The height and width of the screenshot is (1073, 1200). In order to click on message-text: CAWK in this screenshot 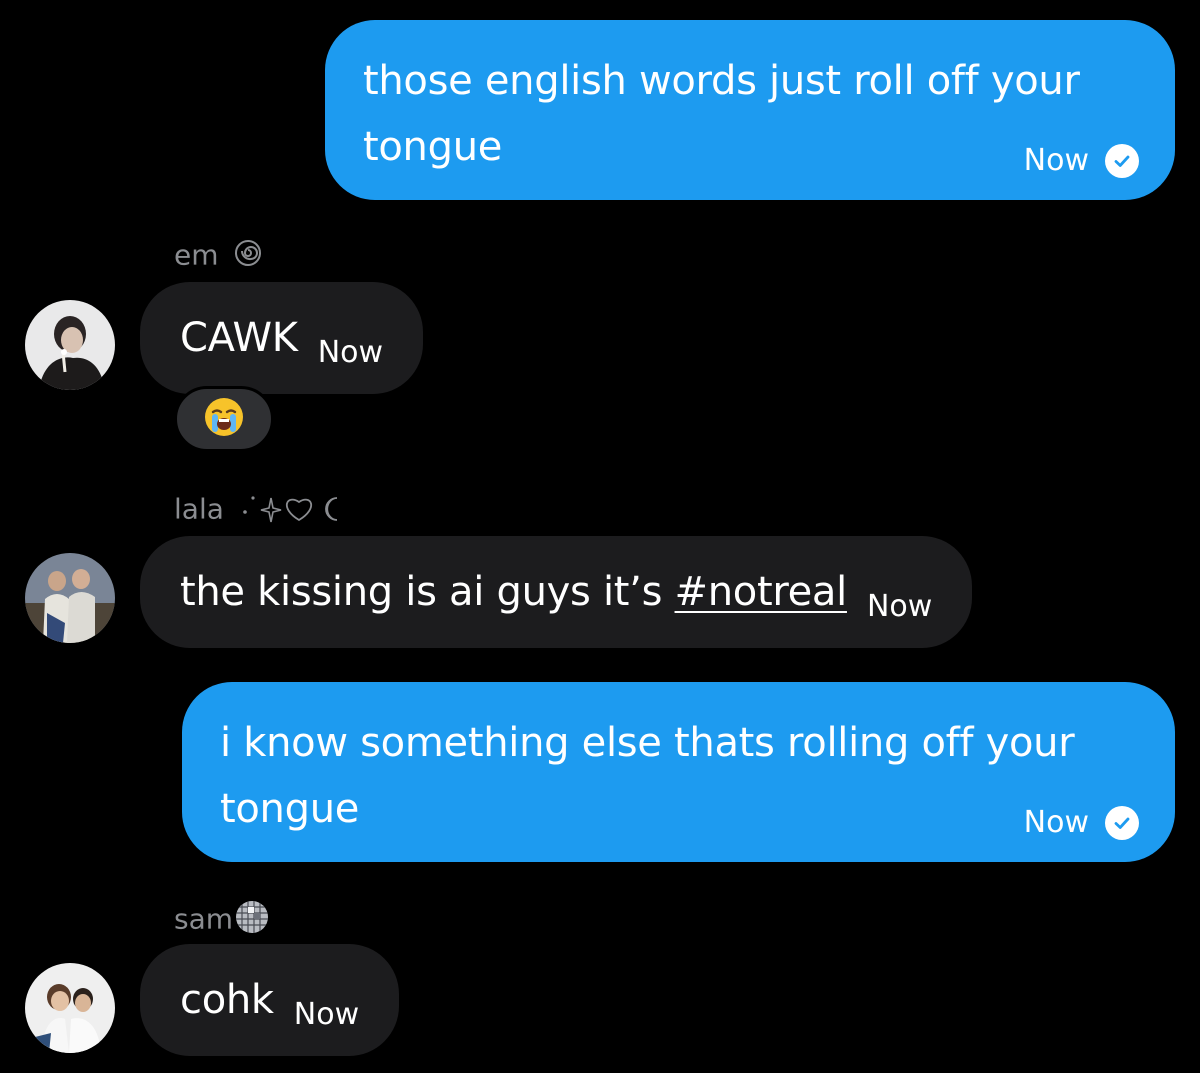, I will do `click(239, 338)`.